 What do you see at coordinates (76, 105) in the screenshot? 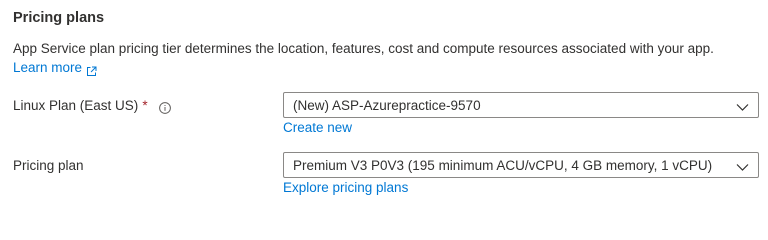
I see `linux-plan-label-text: Linux Plan (East US)` at bounding box center [76, 105].